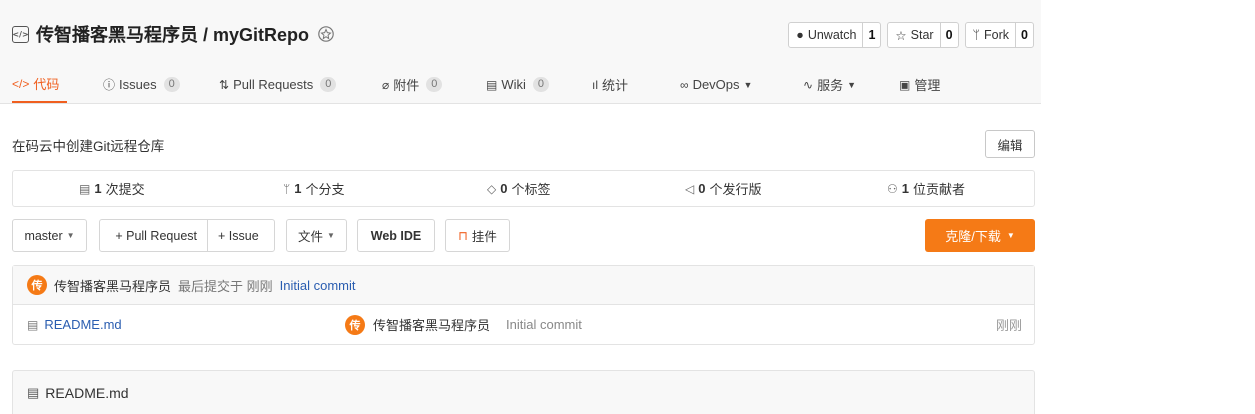 Image resolution: width=1255 pixels, height=414 pixels. Describe the element at coordinates (311, 237) in the screenshot. I see `file-menu-label: 文件` at that location.